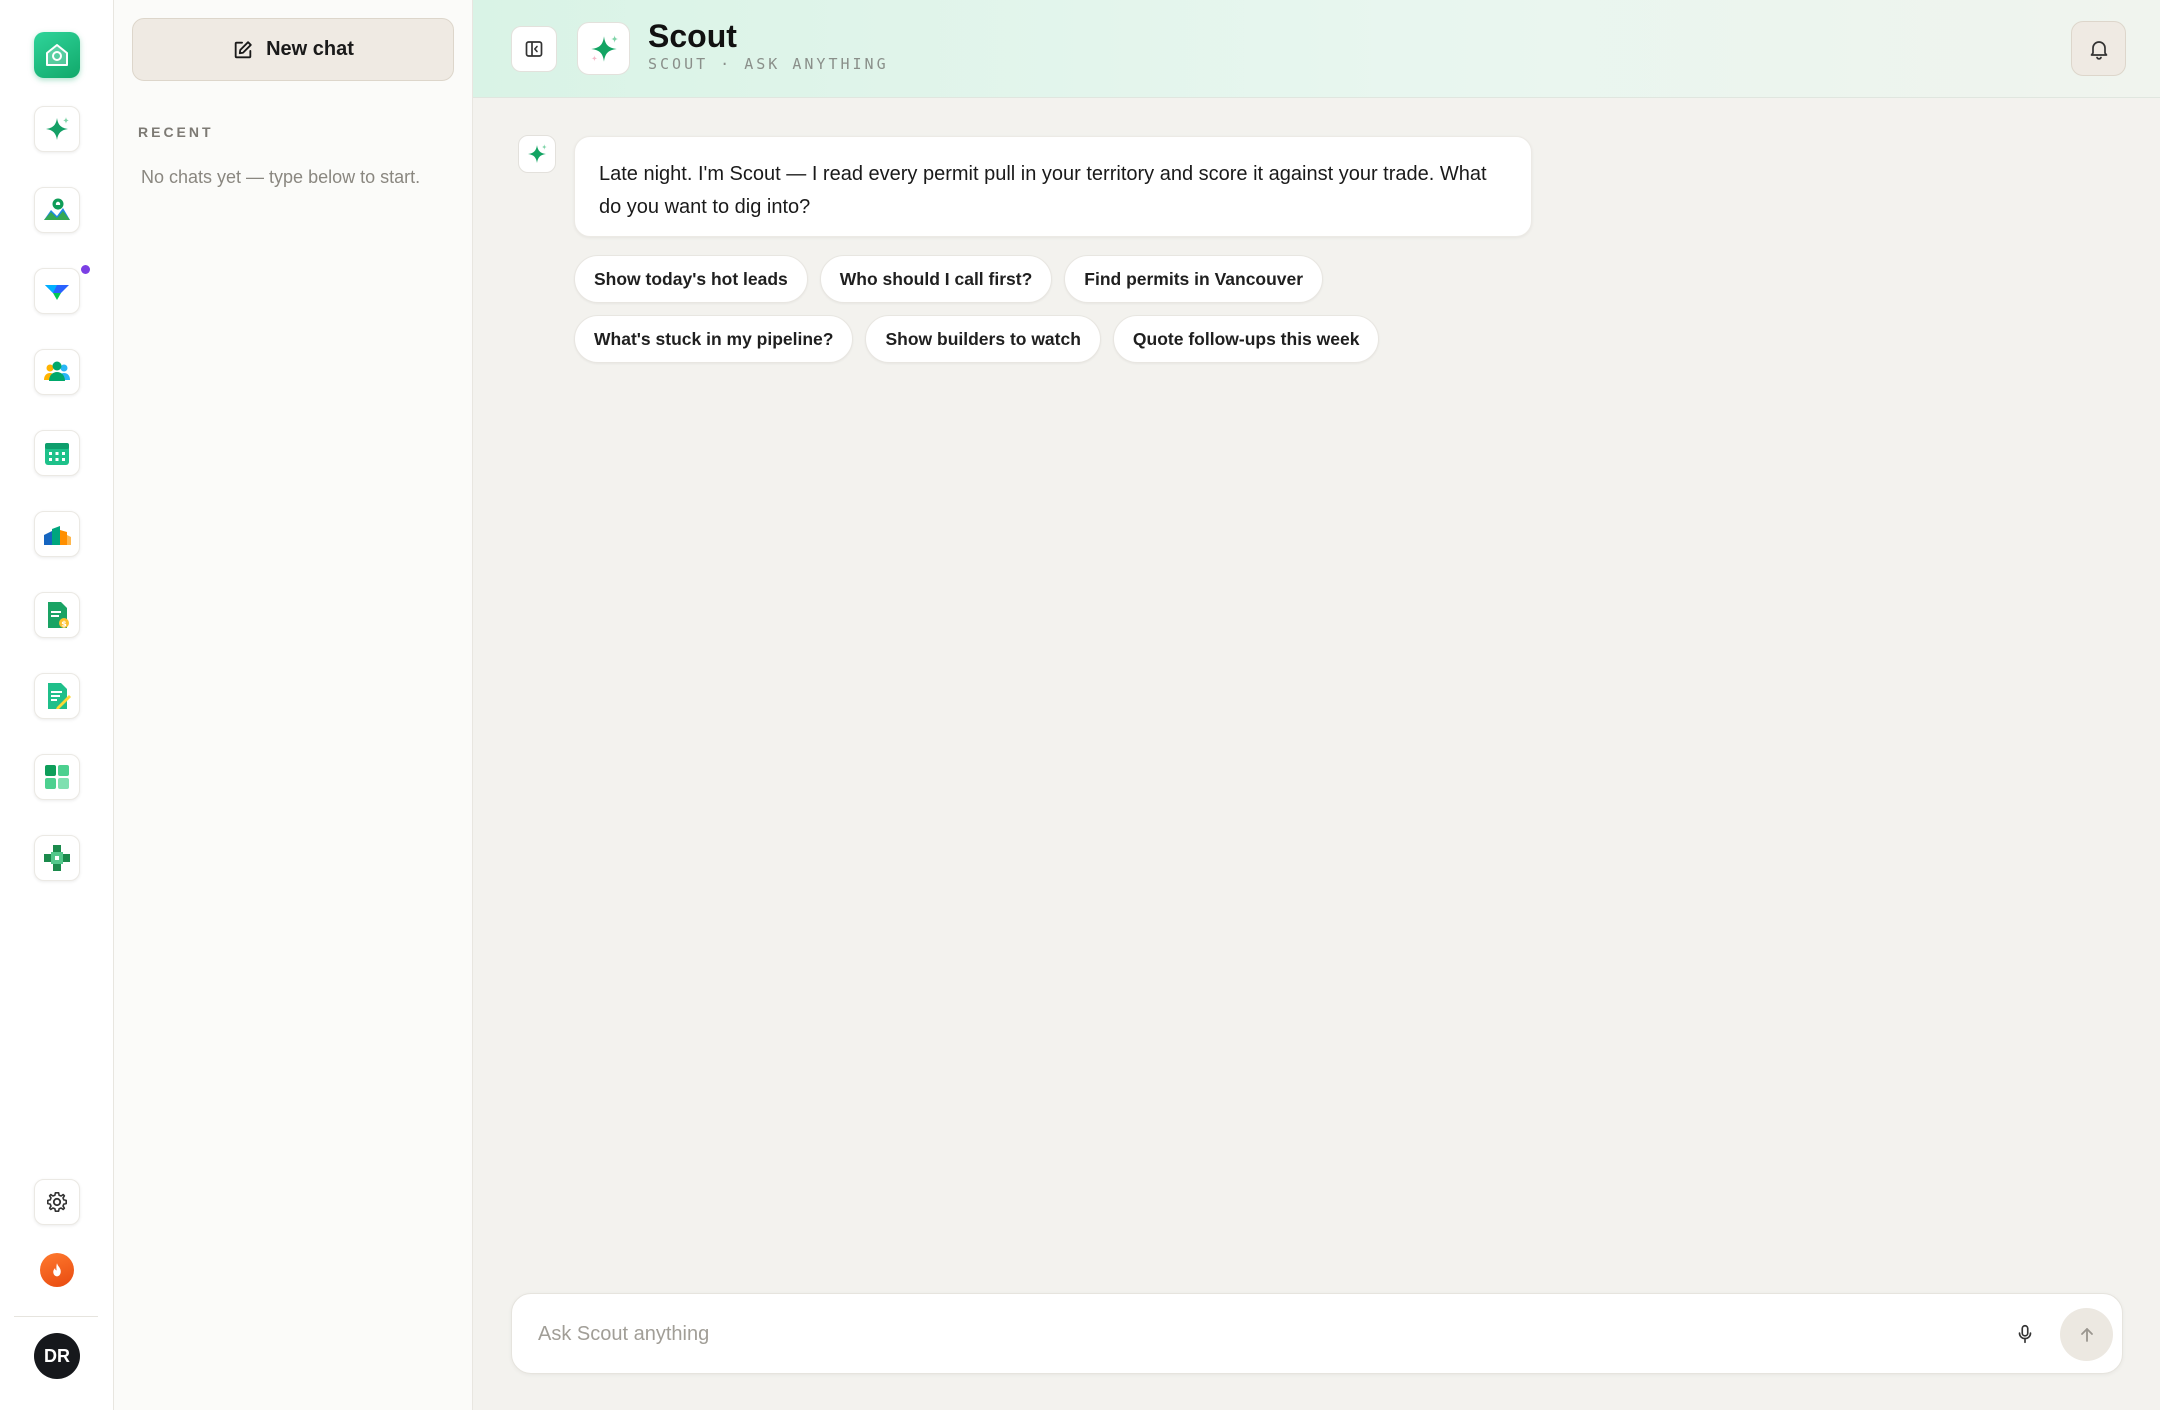  I want to click on analytics-icon, so click(57, 535).